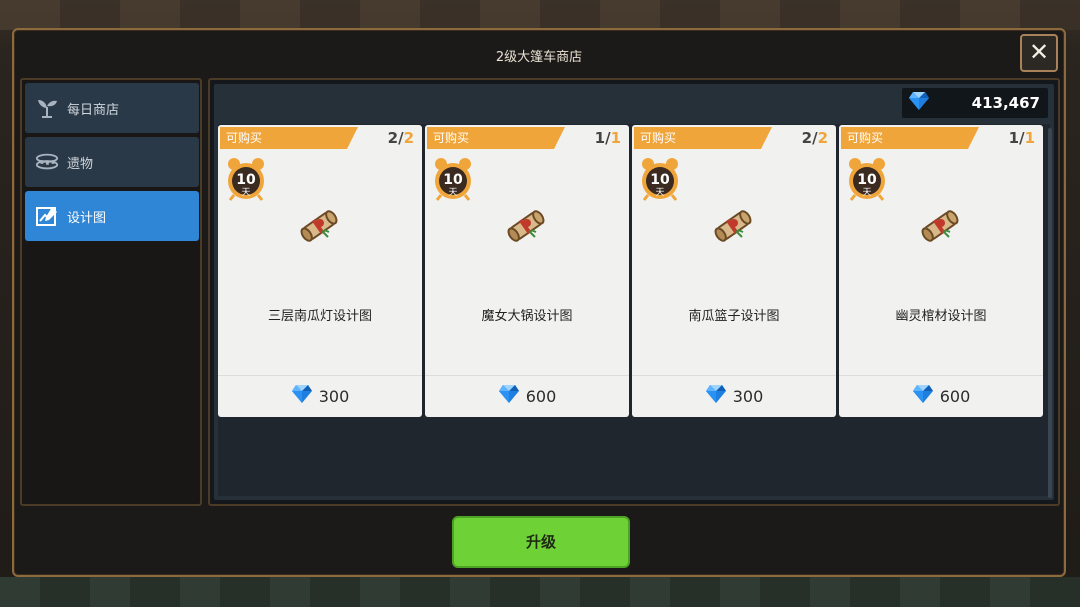 The image size is (1080, 607). Describe the element at coordinates (1050, 313) in the screenshot. I see `scrollbar` at that location.